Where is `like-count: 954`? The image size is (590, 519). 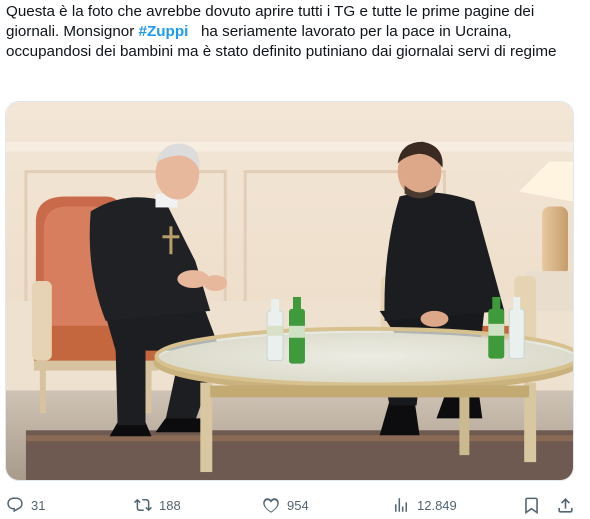 like-count: 954 is located at coordinates (298, 505).